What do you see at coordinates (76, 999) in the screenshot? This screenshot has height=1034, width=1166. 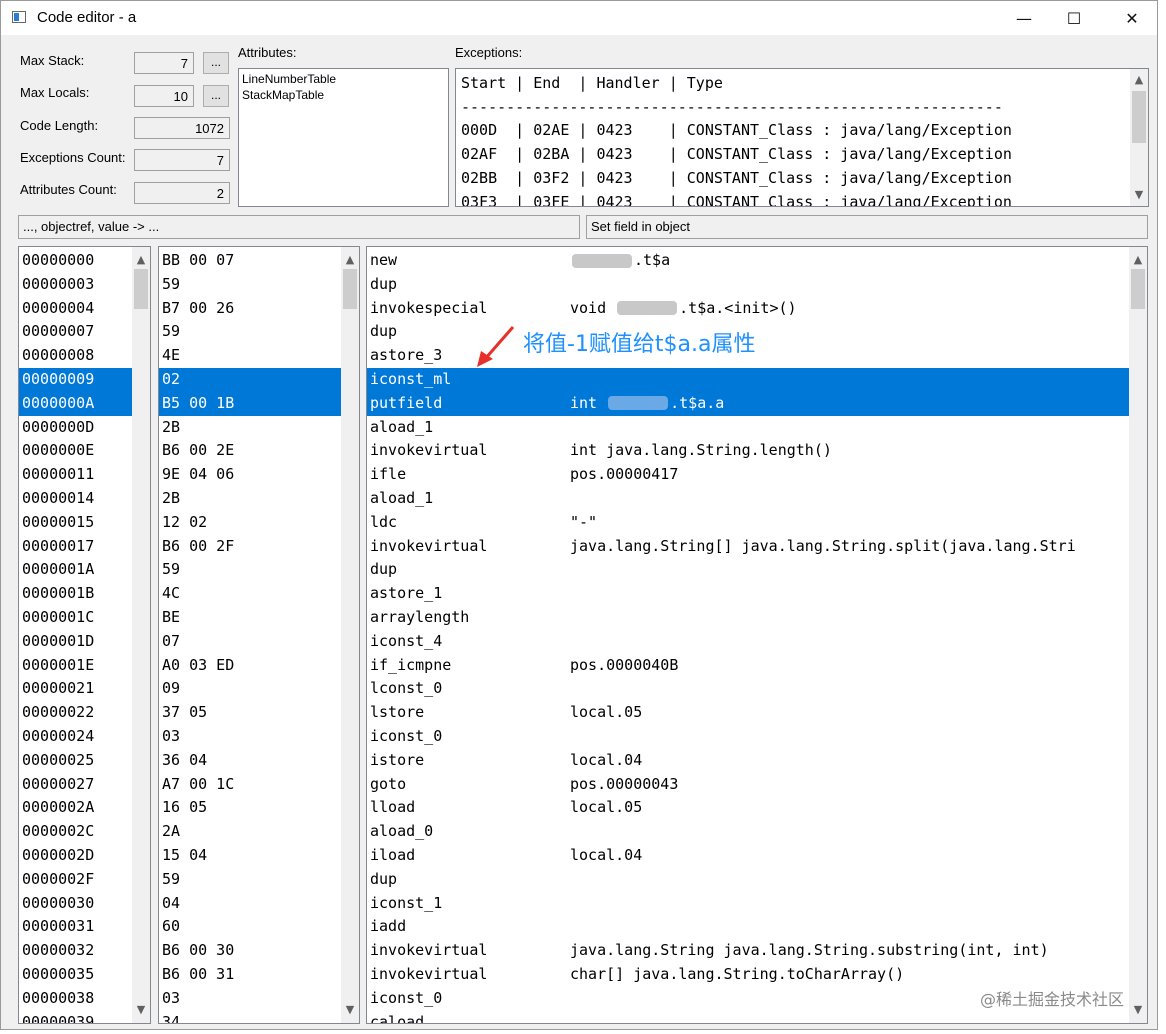 I see `offset-row: 00000038` at bounding box center [76, 999].